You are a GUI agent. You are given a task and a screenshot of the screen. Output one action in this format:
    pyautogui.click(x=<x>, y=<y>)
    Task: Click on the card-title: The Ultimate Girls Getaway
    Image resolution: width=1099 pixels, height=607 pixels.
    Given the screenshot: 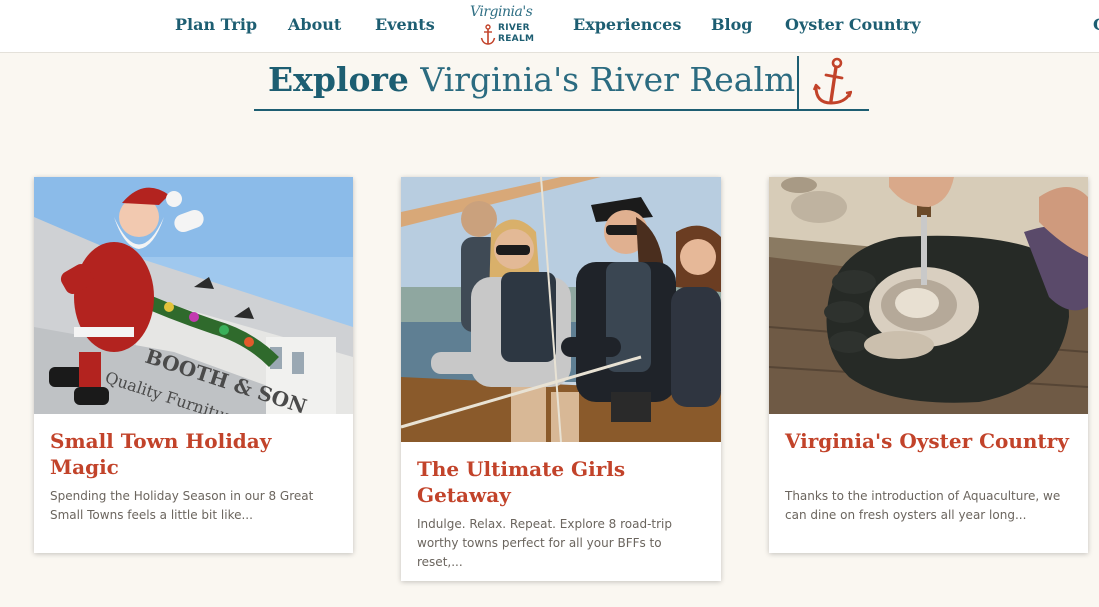 What is the action you would take?
    pyautogui.click(x=562, y=482)
    